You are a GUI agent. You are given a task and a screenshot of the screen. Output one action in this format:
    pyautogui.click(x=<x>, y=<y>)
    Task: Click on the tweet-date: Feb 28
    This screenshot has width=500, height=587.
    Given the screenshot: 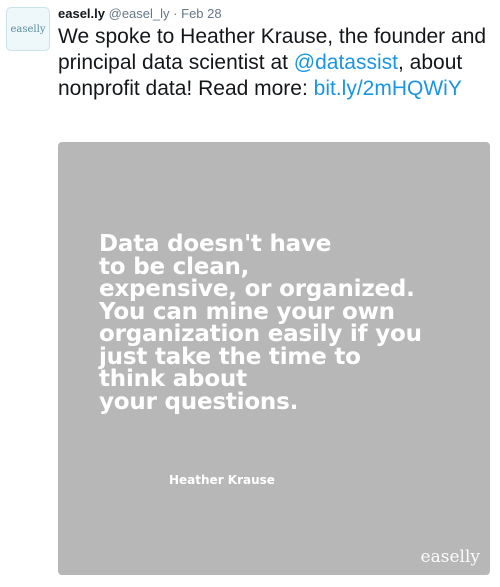 What is the action you would take?
    pyautogui.click(x=201, y=13)
    